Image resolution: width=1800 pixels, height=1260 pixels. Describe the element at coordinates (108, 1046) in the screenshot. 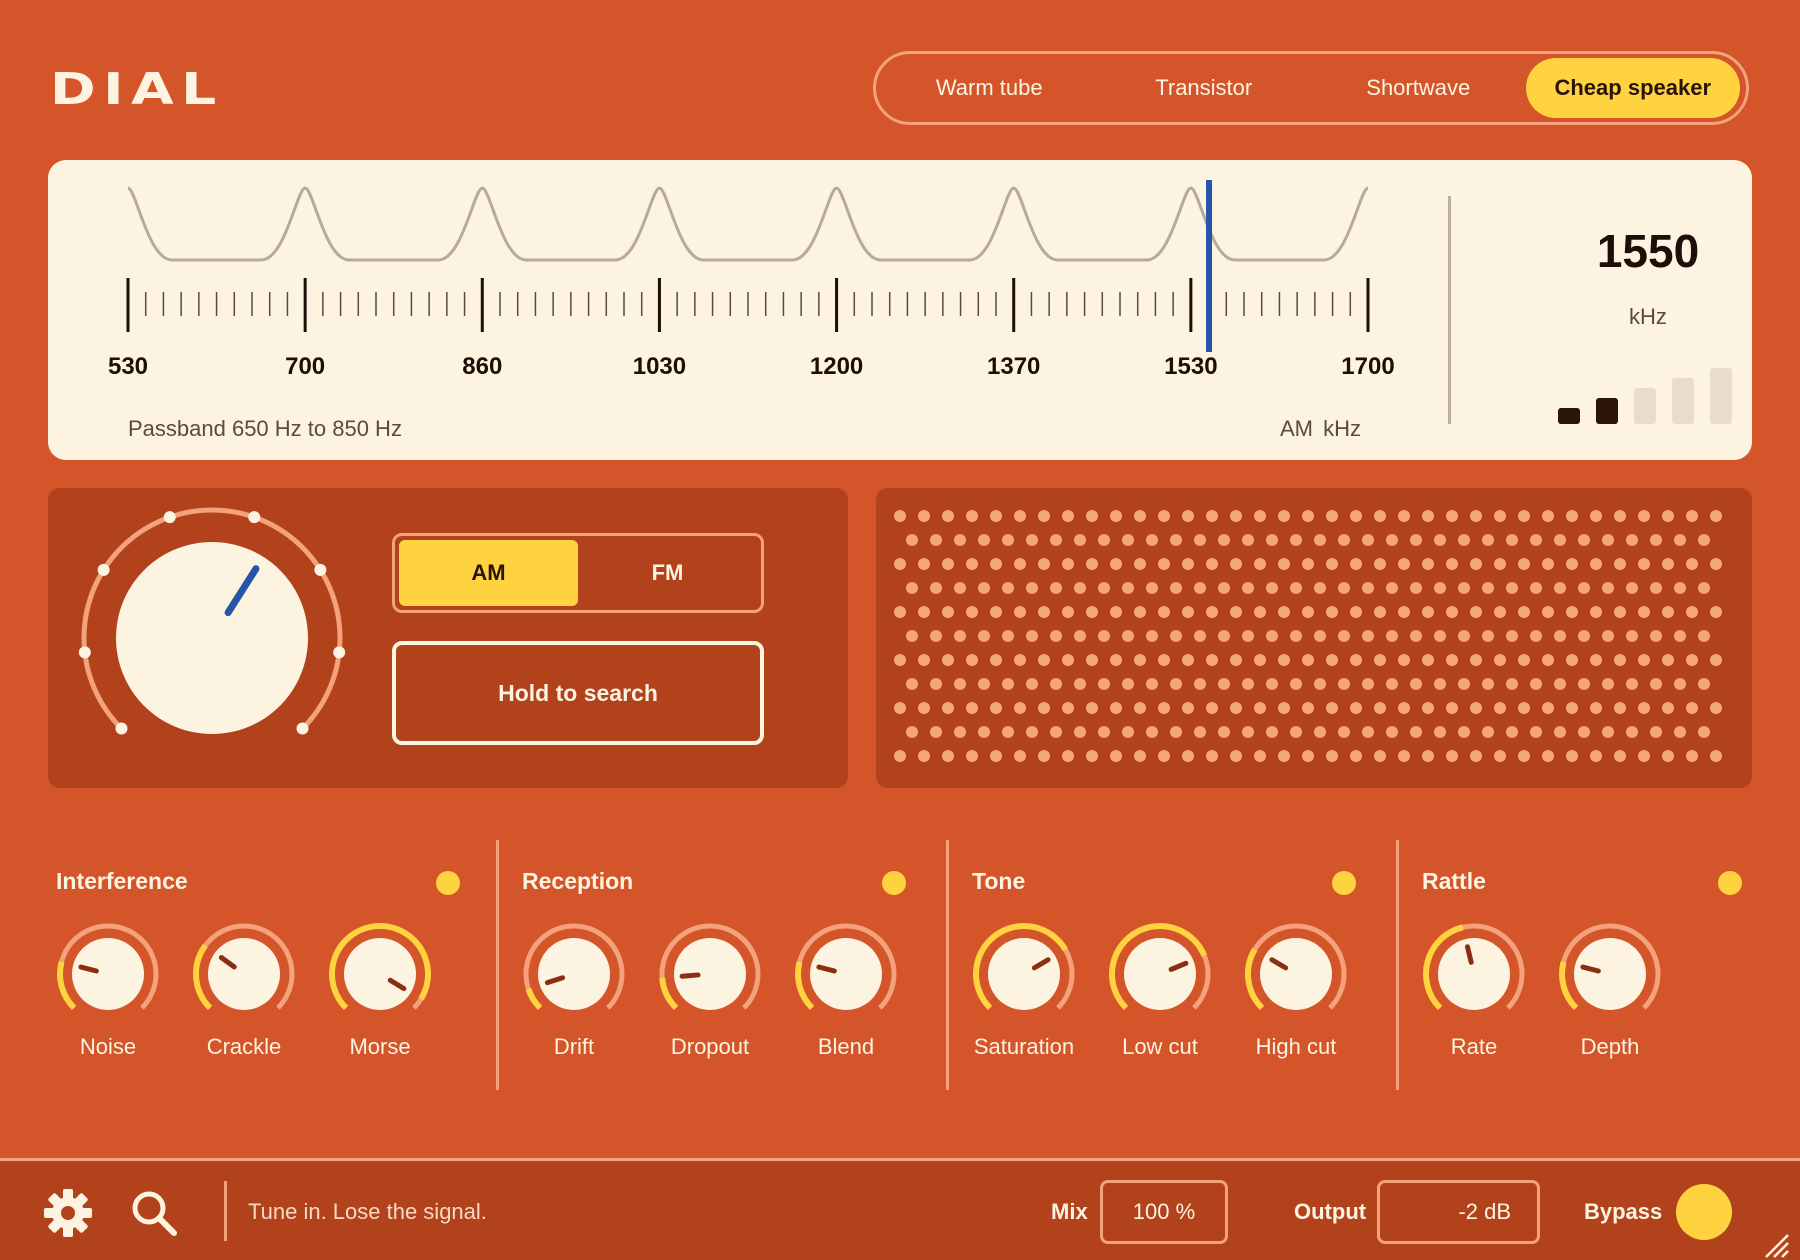

I see `knob-label: Noise` at that location.